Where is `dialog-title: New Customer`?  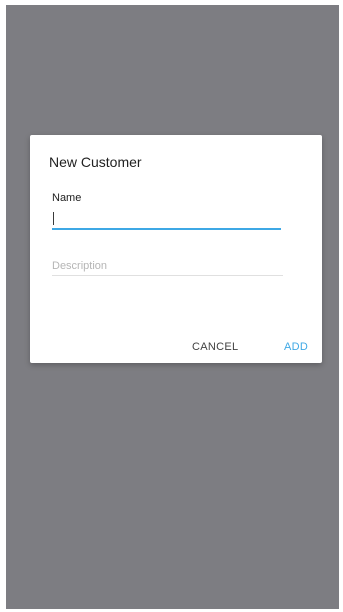
dialog-title: New Customer is located at coordinates (95, 162).